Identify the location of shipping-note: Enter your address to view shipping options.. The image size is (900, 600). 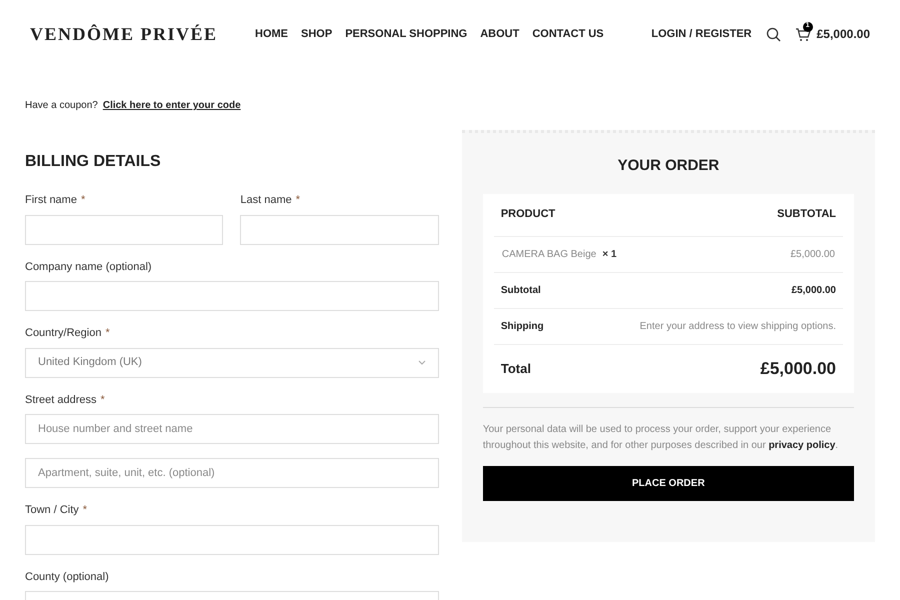
(738, 327).